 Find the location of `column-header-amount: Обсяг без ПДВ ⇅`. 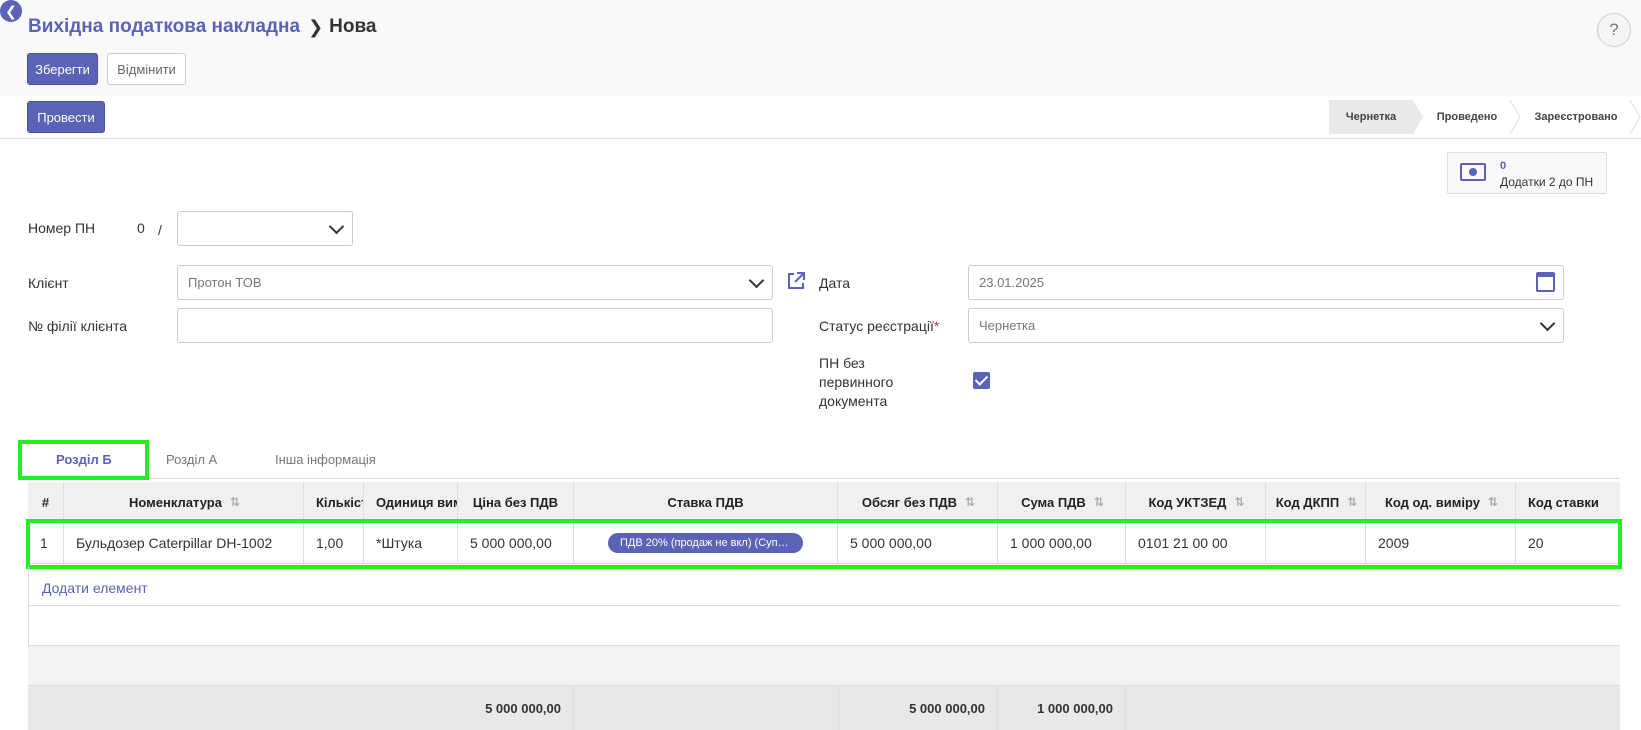

column-header-amount: Обсяг без ПДВ ⇅ is located at coordinates (918, 502).